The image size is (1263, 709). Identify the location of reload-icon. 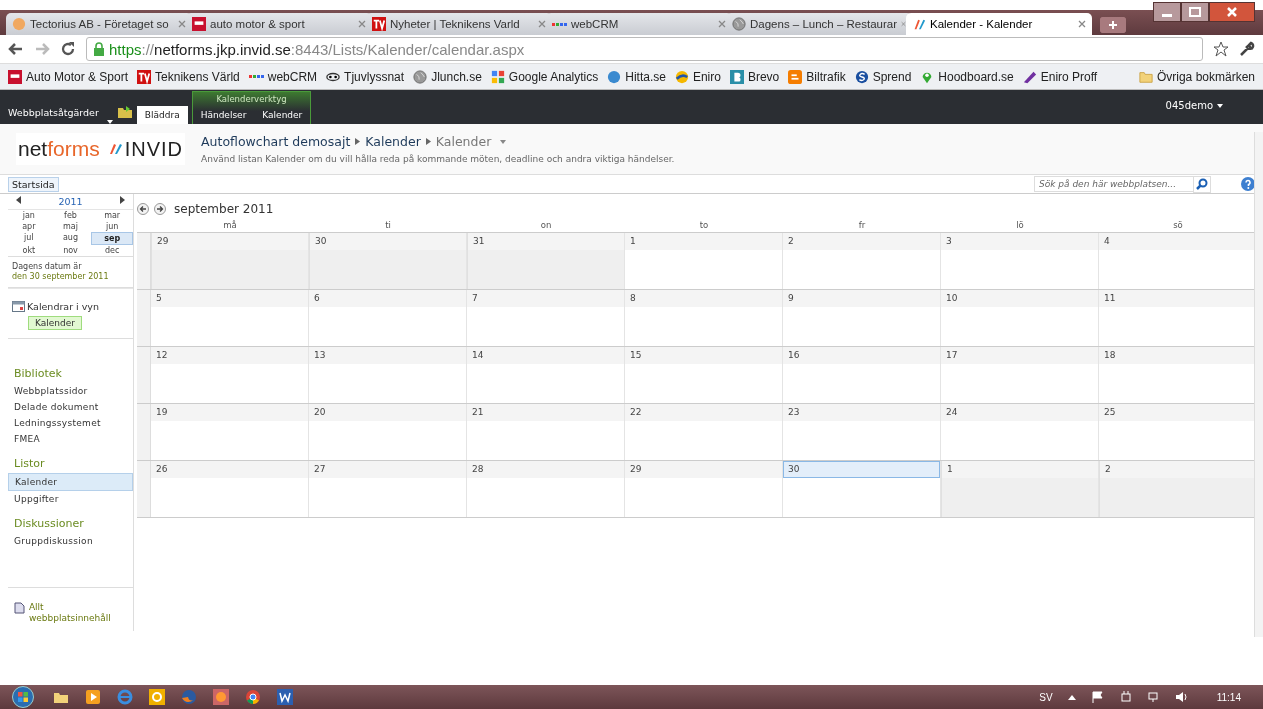
(68, 49).